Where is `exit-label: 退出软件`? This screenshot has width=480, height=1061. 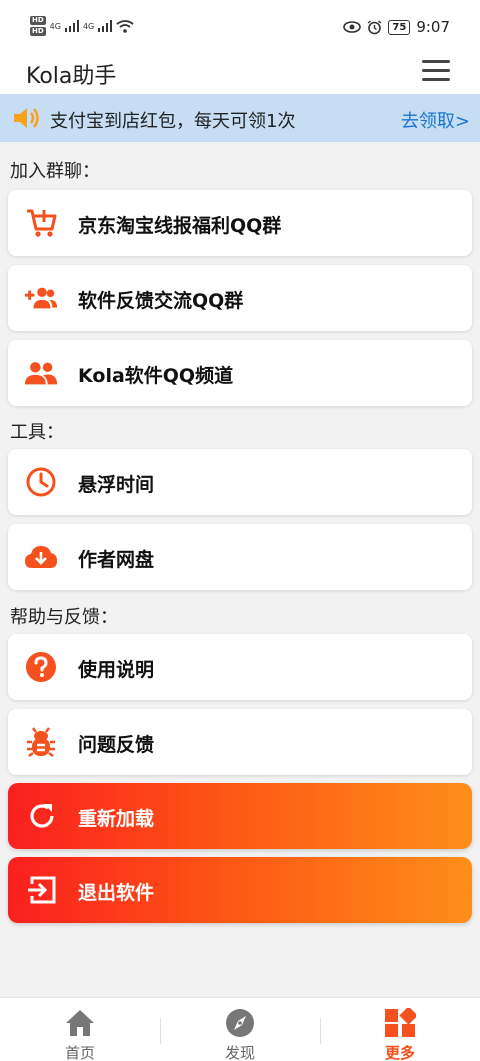 exit-label: 退出软件 is located at coordinates (116, 893).